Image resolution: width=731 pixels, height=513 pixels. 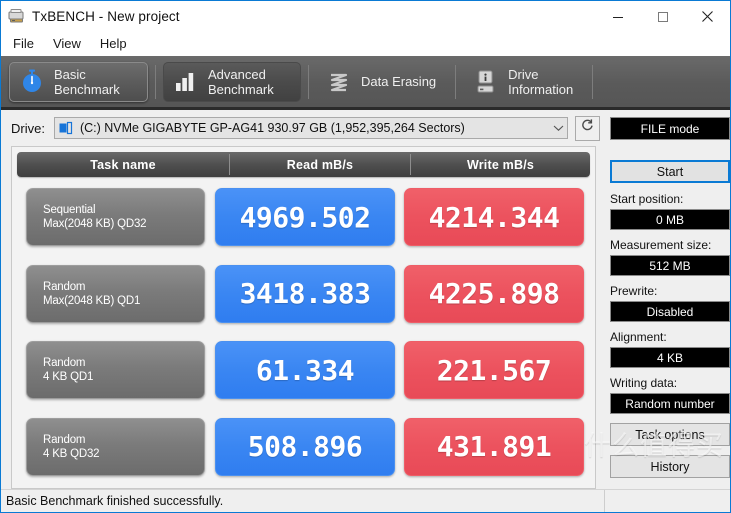 I want to click on maximize-button, so click(x=662, y=16).